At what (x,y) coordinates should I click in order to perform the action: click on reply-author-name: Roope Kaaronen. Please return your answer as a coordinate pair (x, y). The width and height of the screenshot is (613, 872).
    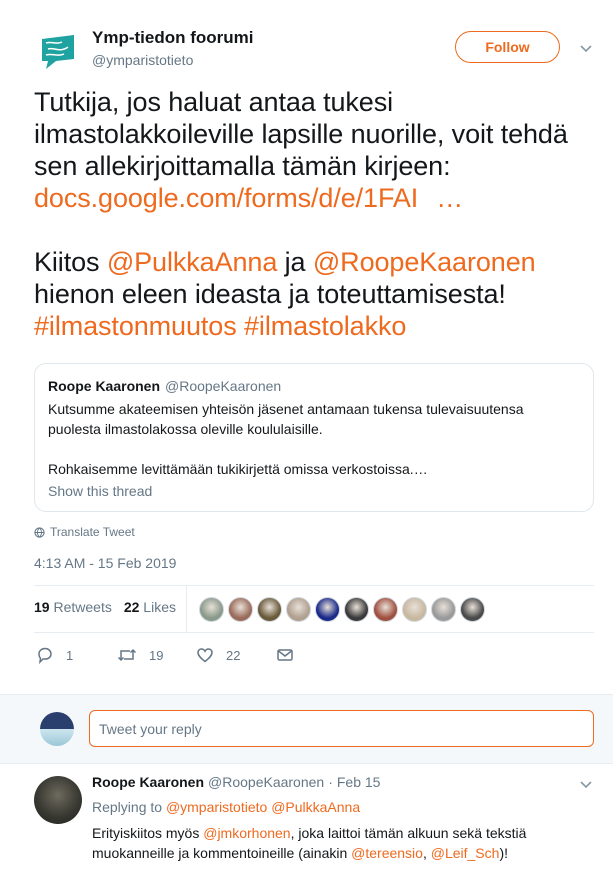
    Looking at the image, I should click on (148, 782).